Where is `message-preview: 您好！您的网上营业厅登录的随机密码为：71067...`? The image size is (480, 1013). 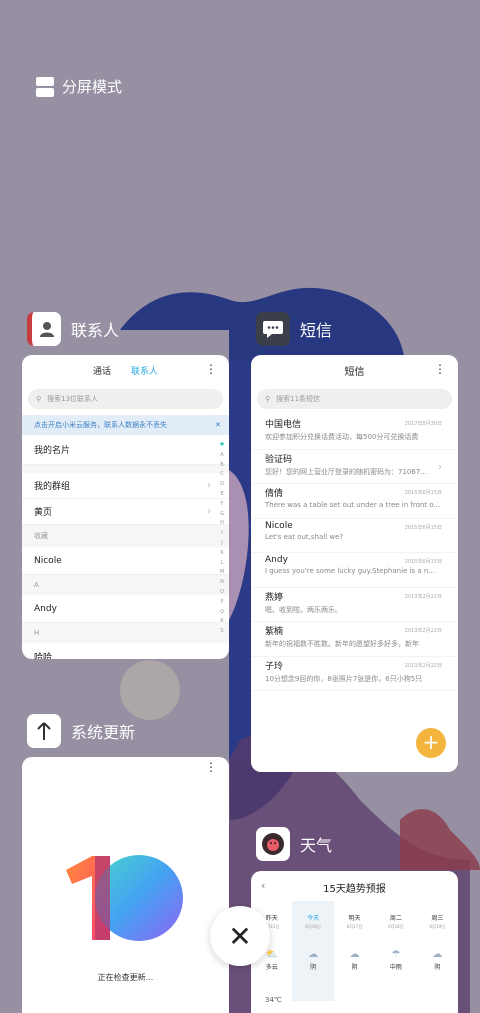 message-preview: 您好！您的网上营业厅登录的随机密码为：71067... is located at coordinates (346, 471).